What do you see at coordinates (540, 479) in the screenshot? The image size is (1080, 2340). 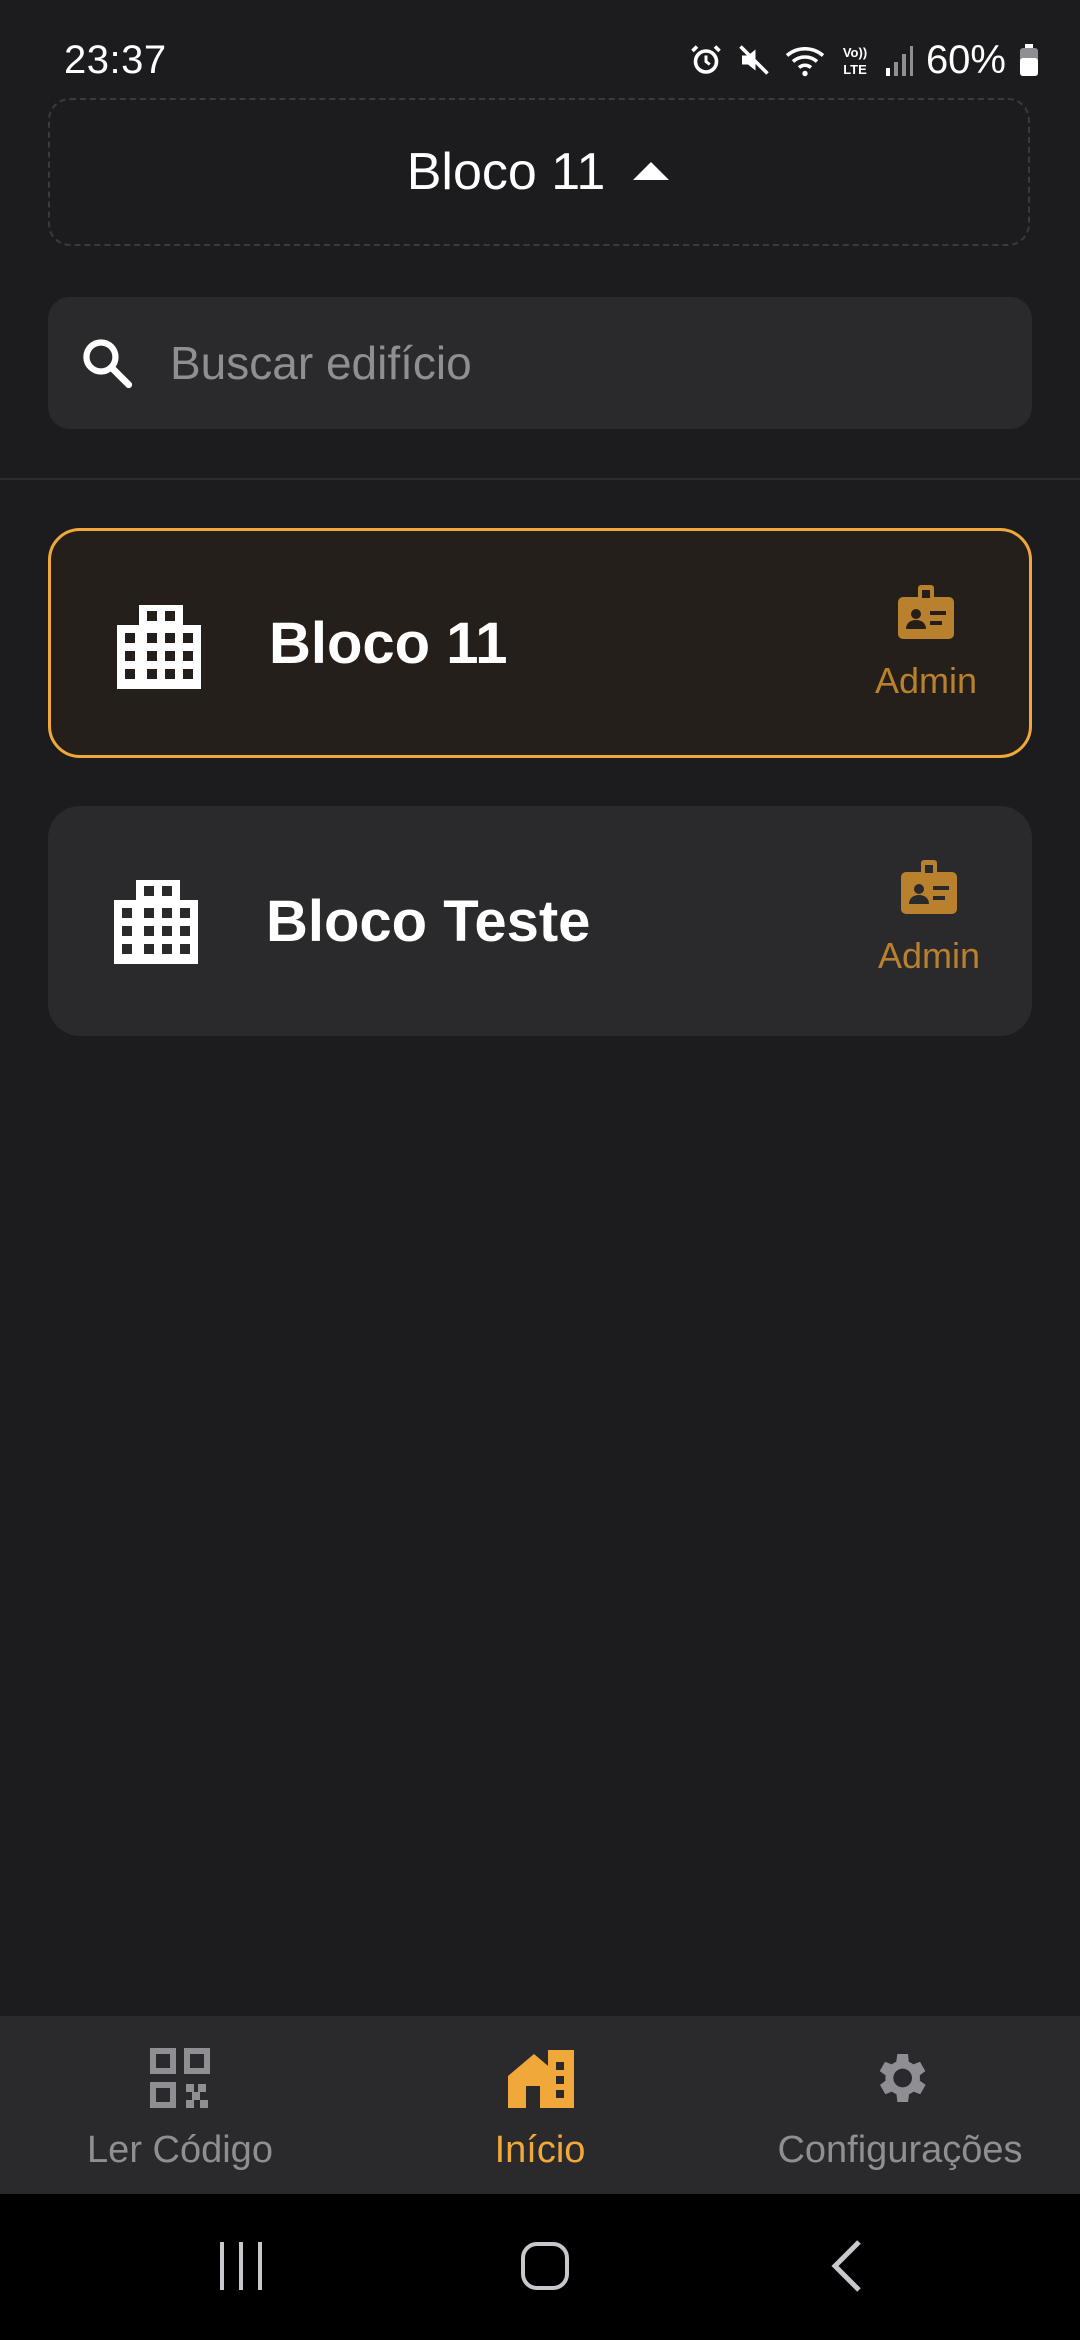 I see `divider` at bounding box center [540, 479].